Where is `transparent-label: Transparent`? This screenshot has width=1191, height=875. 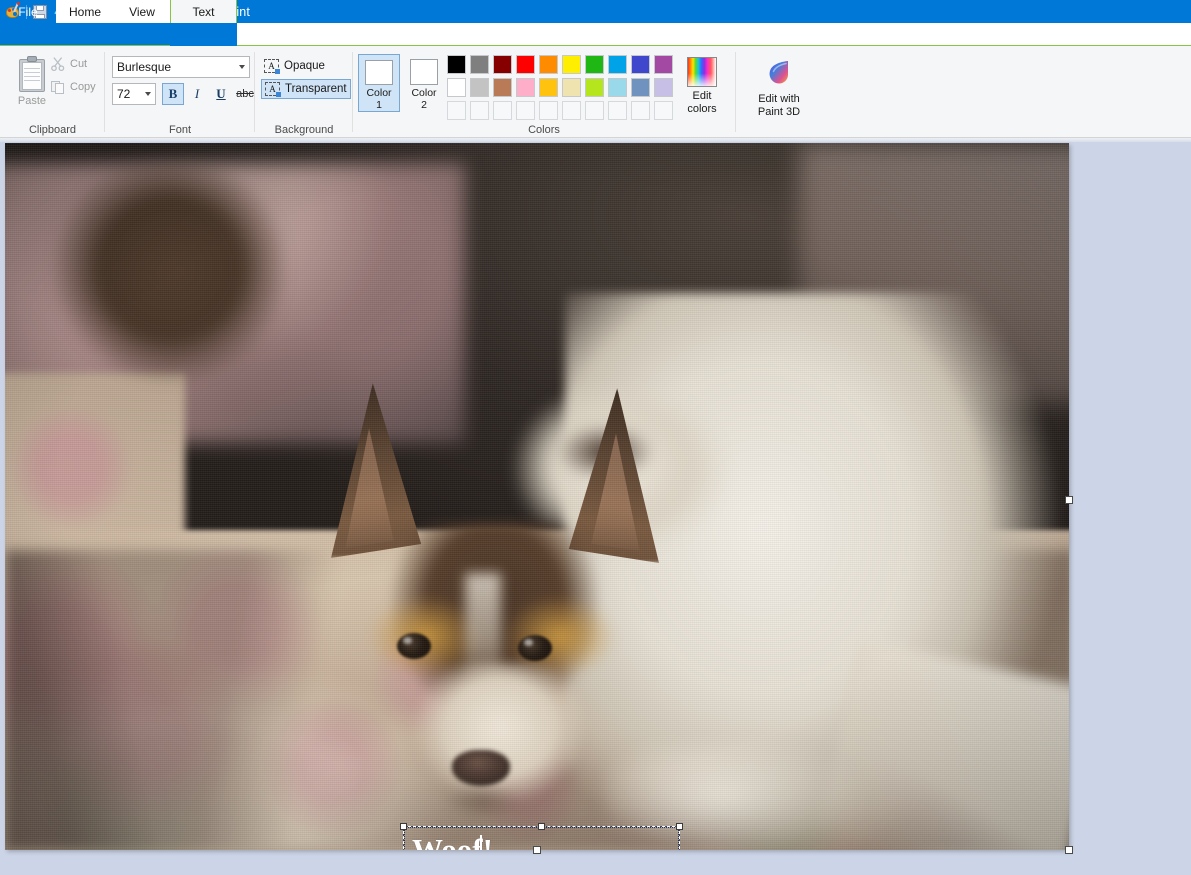 transparent-label: Transparent is located at coordinates (316, 89).